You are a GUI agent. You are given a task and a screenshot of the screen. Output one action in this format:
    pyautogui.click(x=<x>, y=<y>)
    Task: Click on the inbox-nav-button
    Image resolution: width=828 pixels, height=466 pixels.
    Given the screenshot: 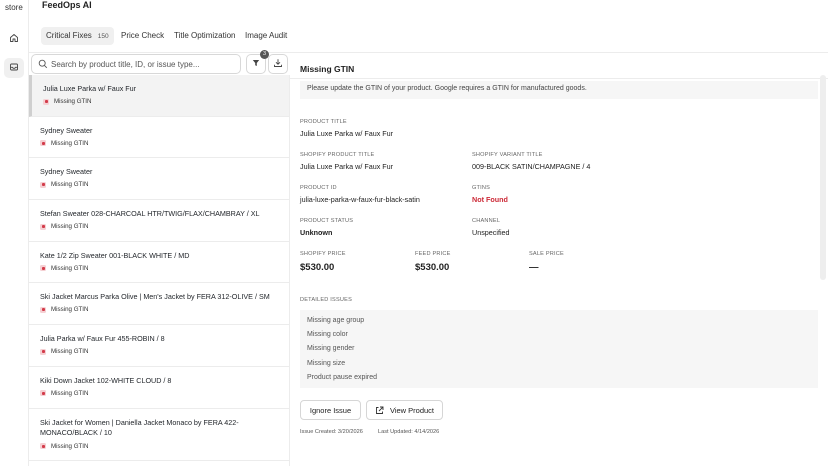 What is the action you would take?
    pyautogui.click(x=14, y=68)
    